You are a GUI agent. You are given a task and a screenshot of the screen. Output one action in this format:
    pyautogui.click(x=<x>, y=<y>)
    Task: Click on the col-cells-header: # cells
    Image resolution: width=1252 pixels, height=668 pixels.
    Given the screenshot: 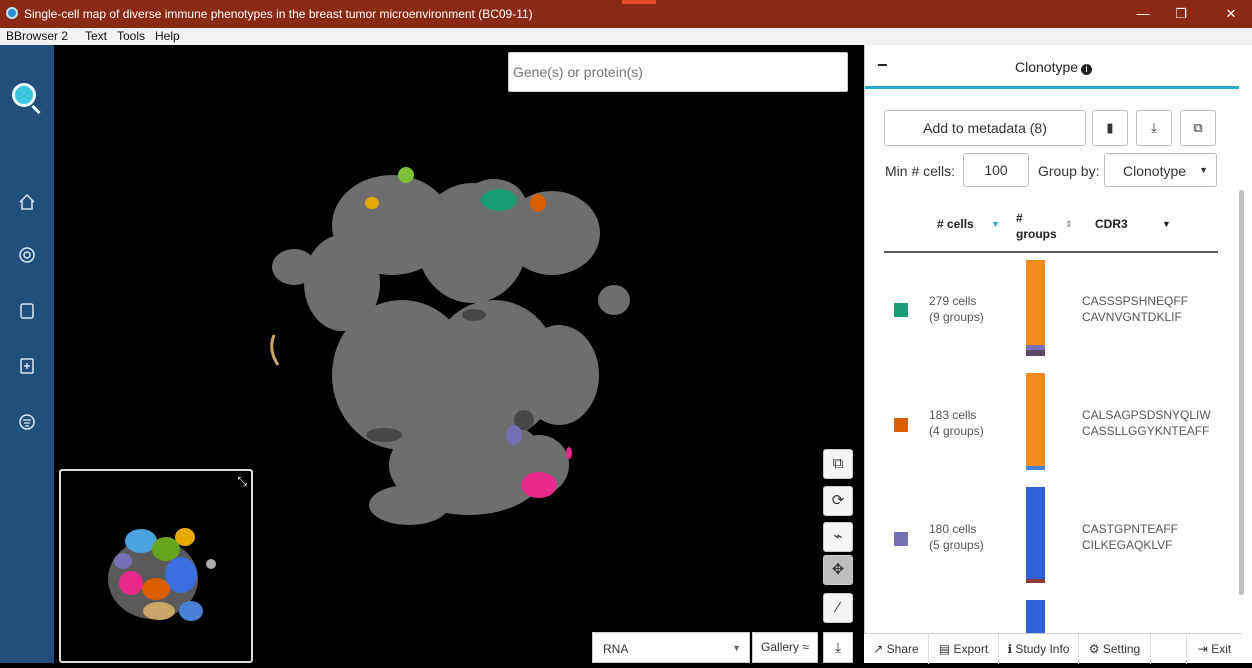 What is the action you would take?
    pyautogui.click(x=955, y=224)
    